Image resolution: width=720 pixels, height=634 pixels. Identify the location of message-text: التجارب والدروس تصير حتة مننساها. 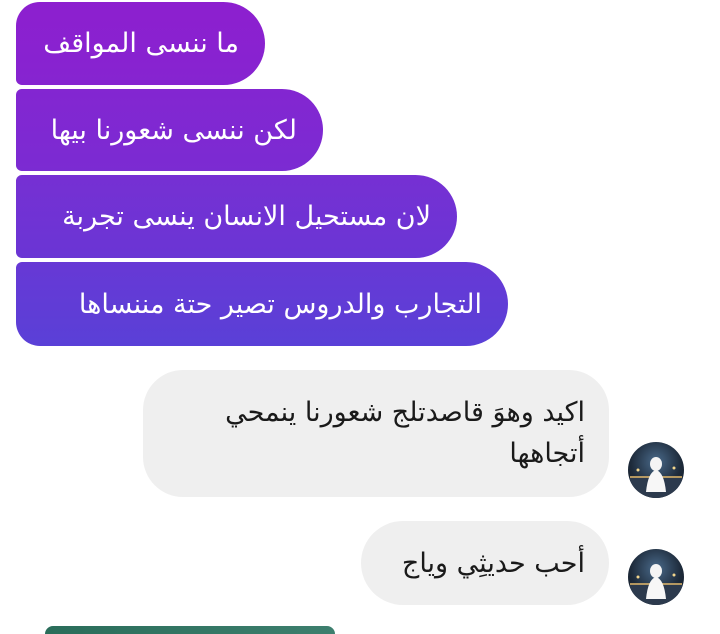
(280, 304).